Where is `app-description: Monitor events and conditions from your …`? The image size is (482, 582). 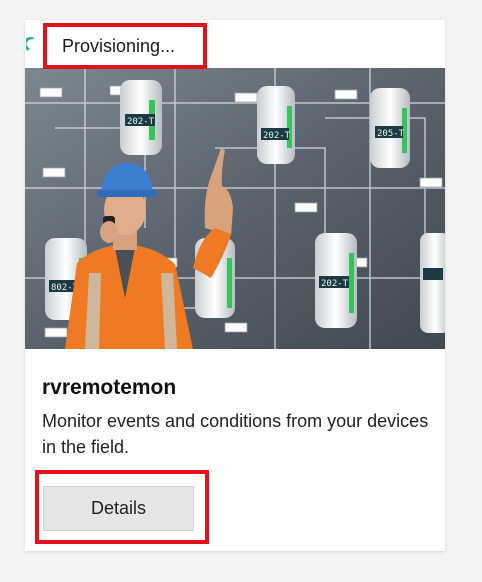 app-description: Monitor events and conditions from your … is located at coordinates (235, 434).